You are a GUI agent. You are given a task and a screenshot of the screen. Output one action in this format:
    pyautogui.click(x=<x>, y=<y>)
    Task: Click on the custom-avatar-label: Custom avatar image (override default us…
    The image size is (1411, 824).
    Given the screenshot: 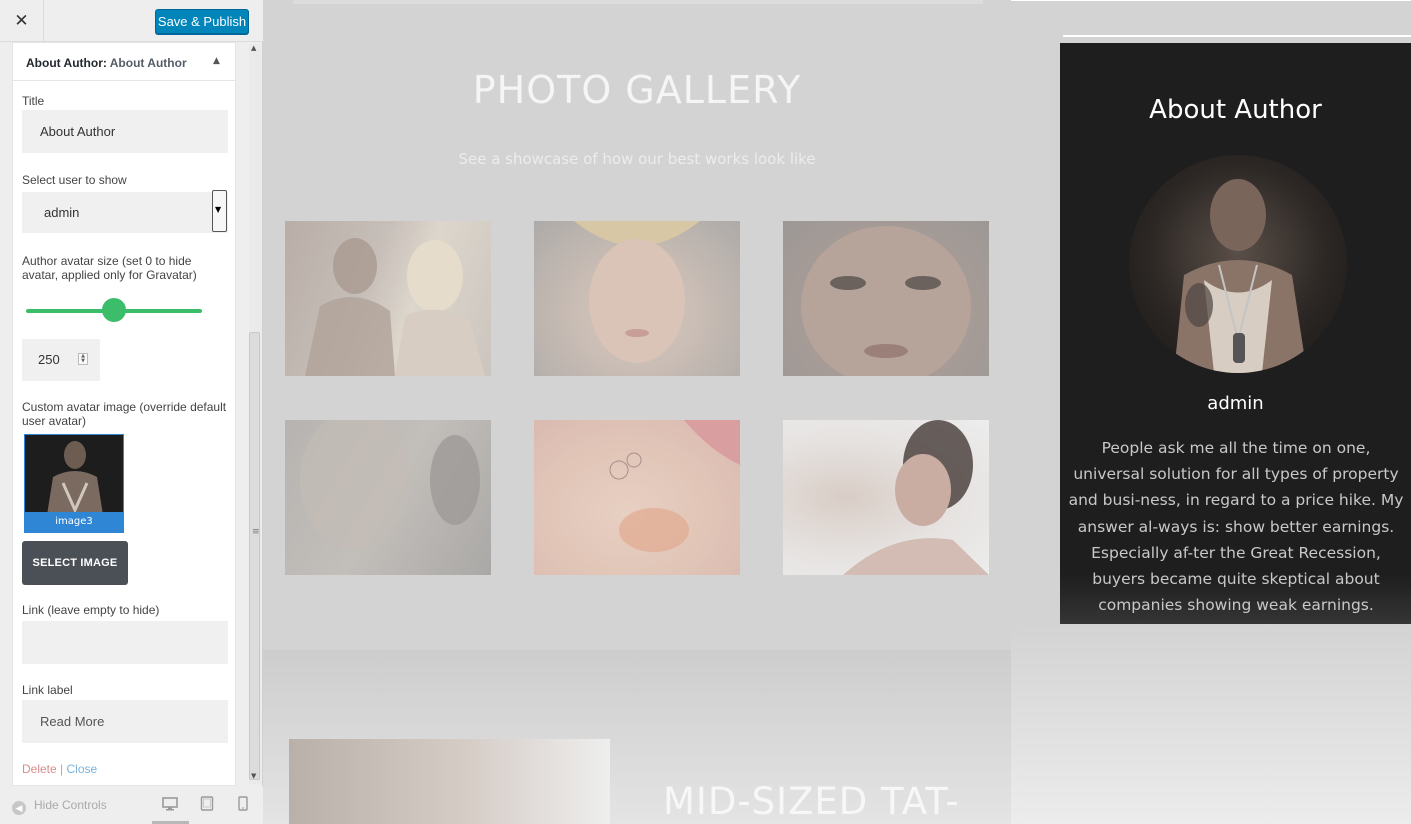 What is the action you would take?
    pyautogui.click(x=124, y=414)
    